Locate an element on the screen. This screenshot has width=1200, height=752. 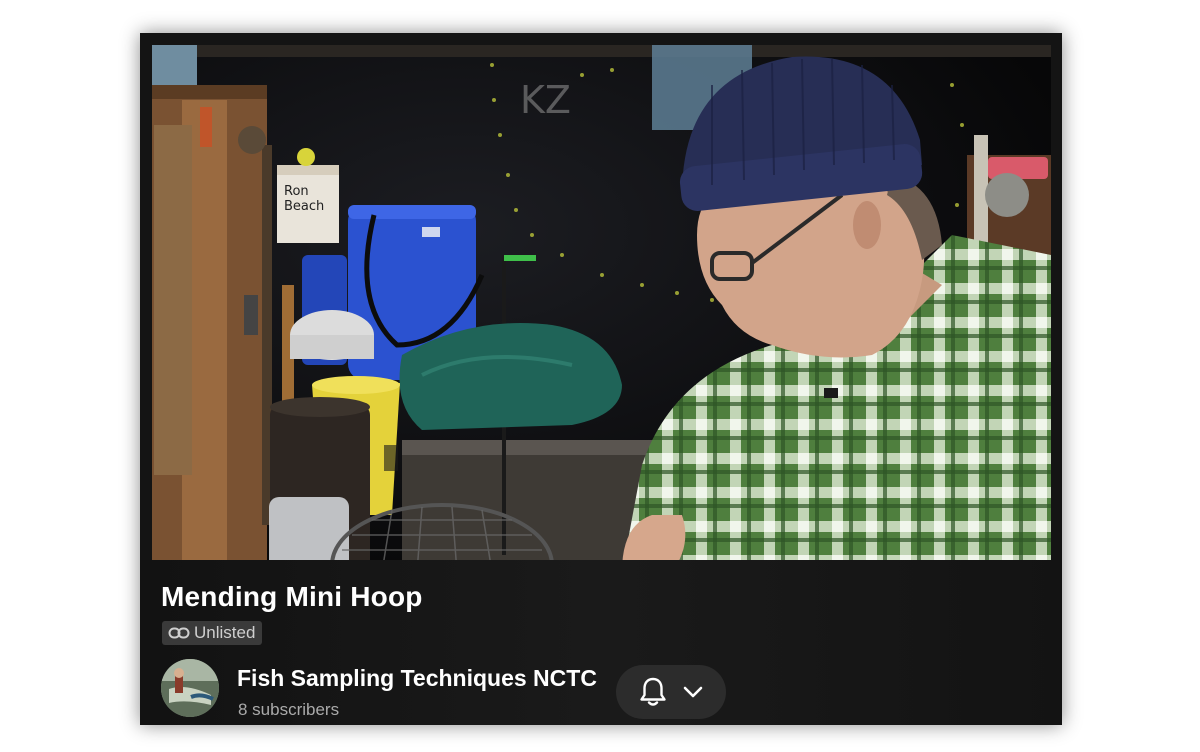
subscriber-count: 8 subscribers is located at coordinates (289, 709).